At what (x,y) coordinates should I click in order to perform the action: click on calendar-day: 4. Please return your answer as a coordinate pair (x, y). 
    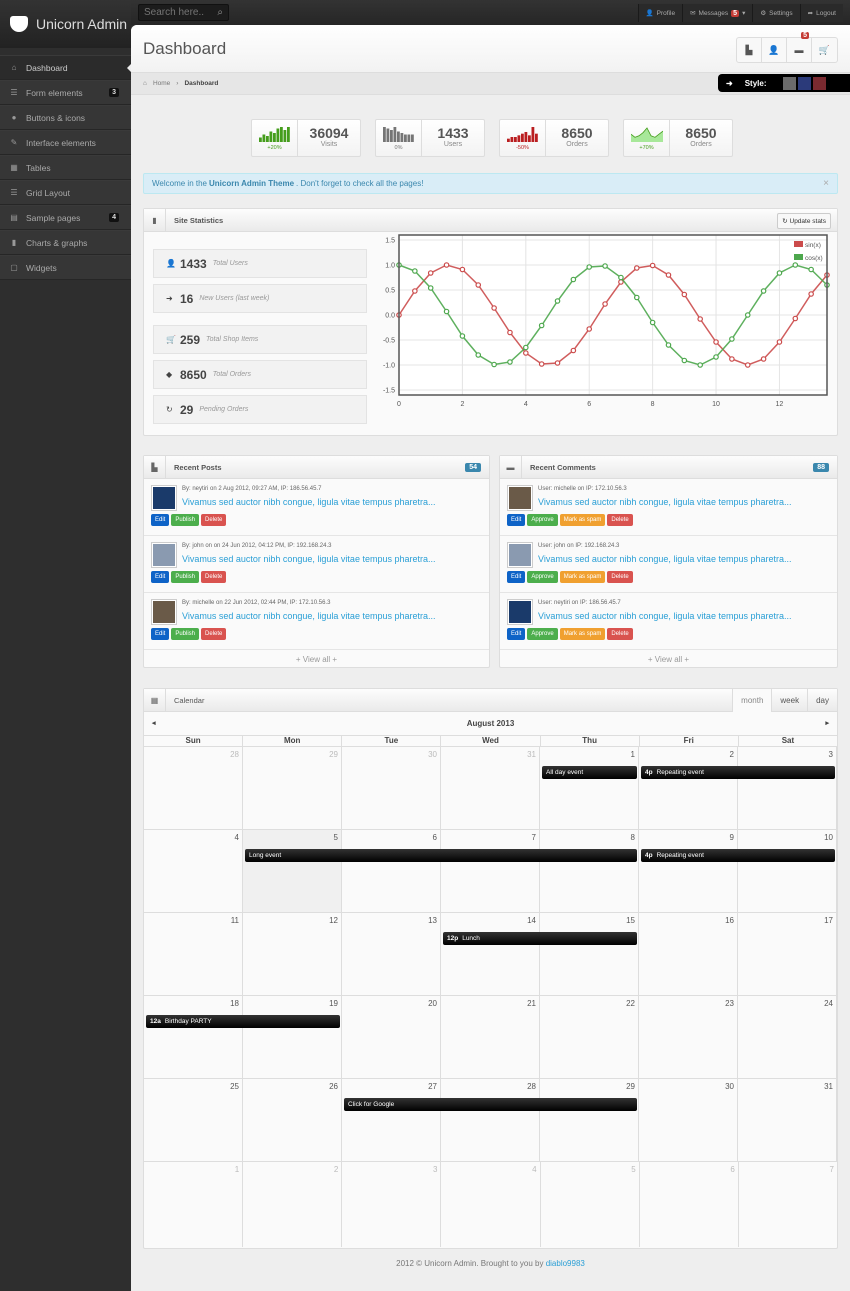
    Looking at the image, I should click on (491, 1204).